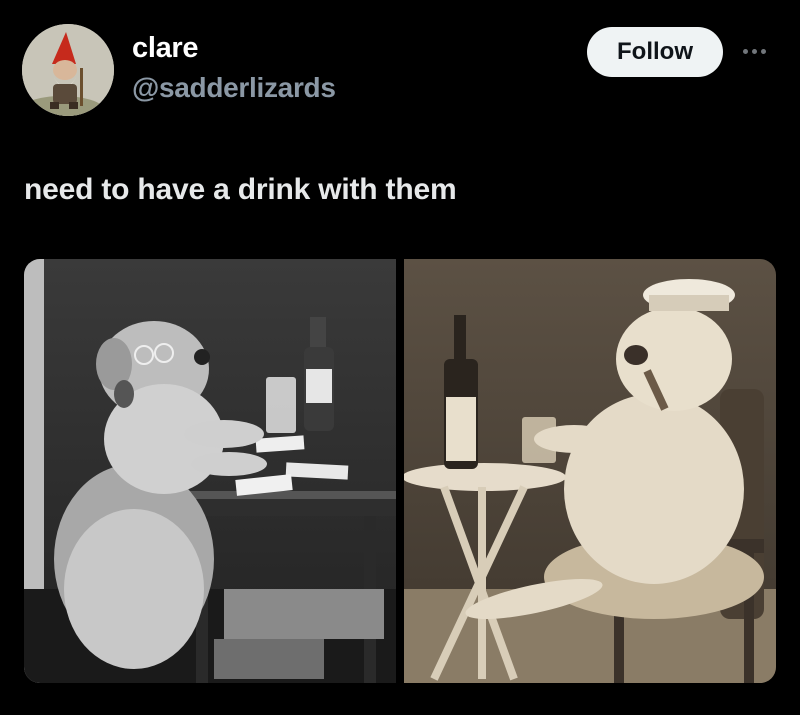 The width and height of the screenshot is (800, 715). I want to click on user-avatar, so click(68, 70).